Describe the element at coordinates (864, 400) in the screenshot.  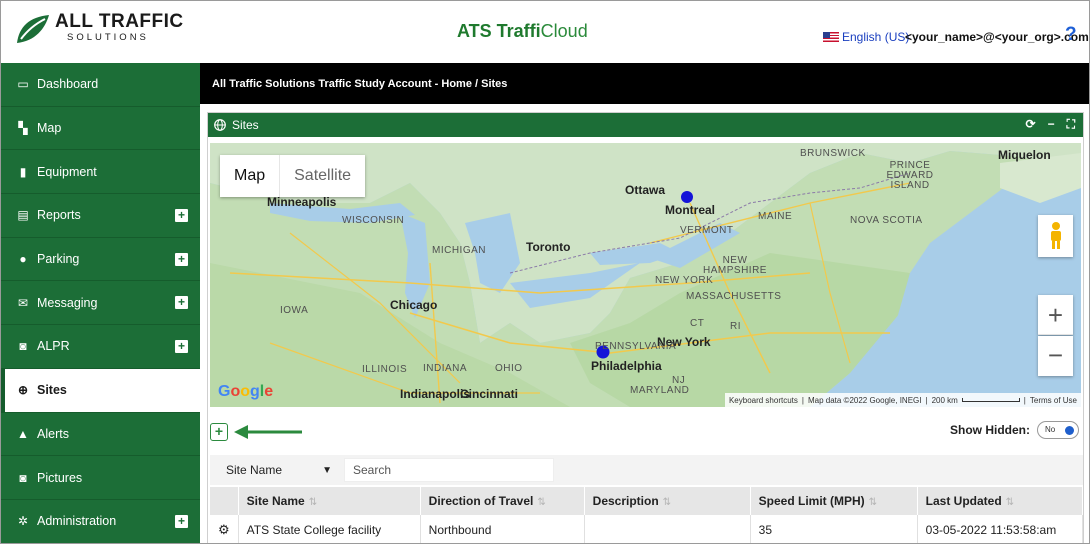
I see `map-data-credit: Map data ©2022 Google, INEGI` at that location.